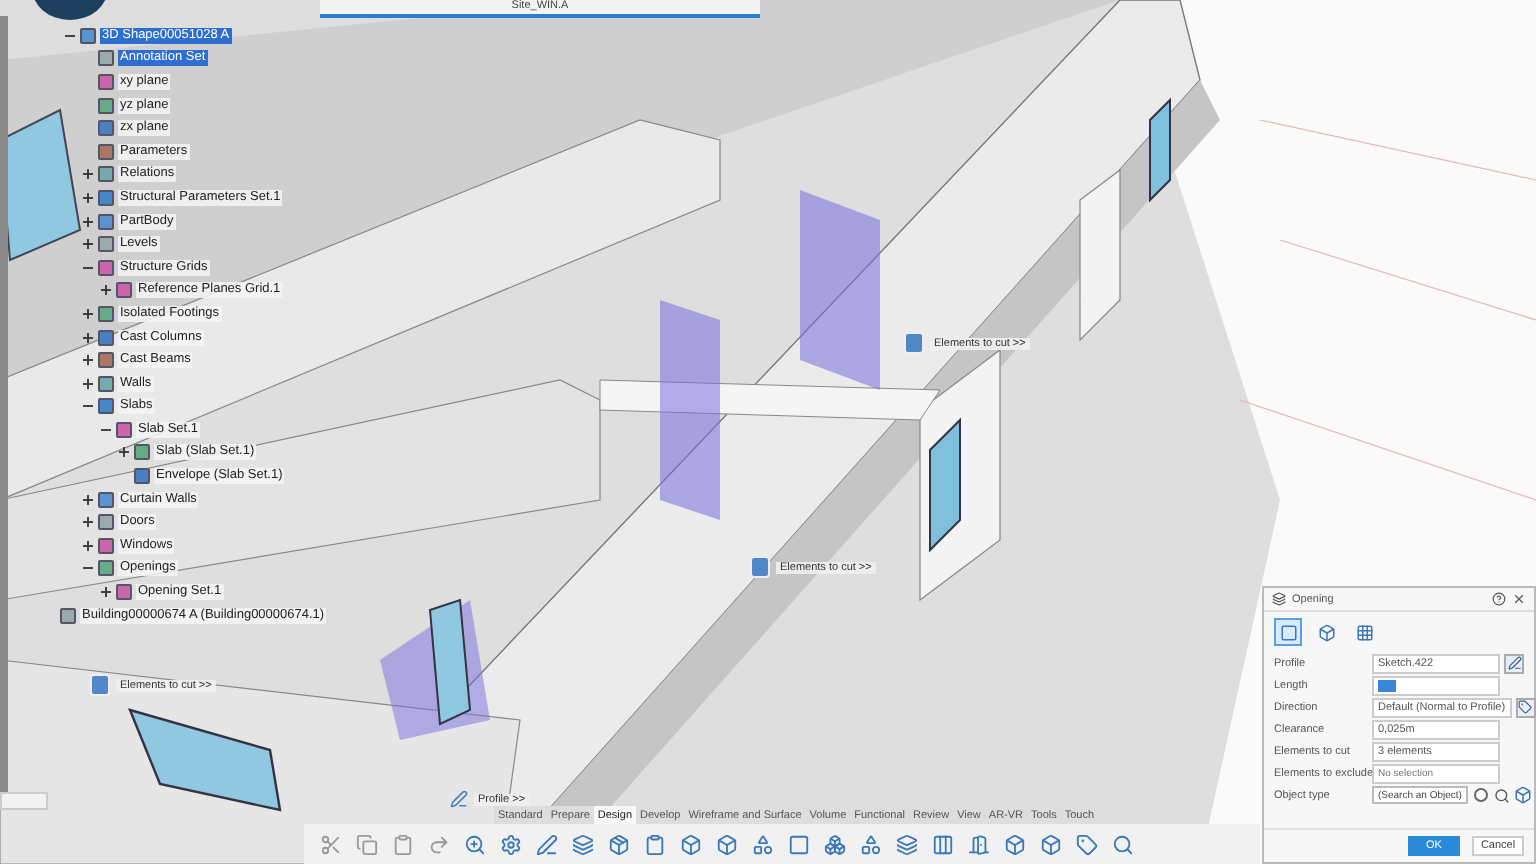 This screenshot has height=864, width=1536. What do you see at coordinates (798, 844) in the screenshot?
I see `square-icon` at bounding box center [798, 844].